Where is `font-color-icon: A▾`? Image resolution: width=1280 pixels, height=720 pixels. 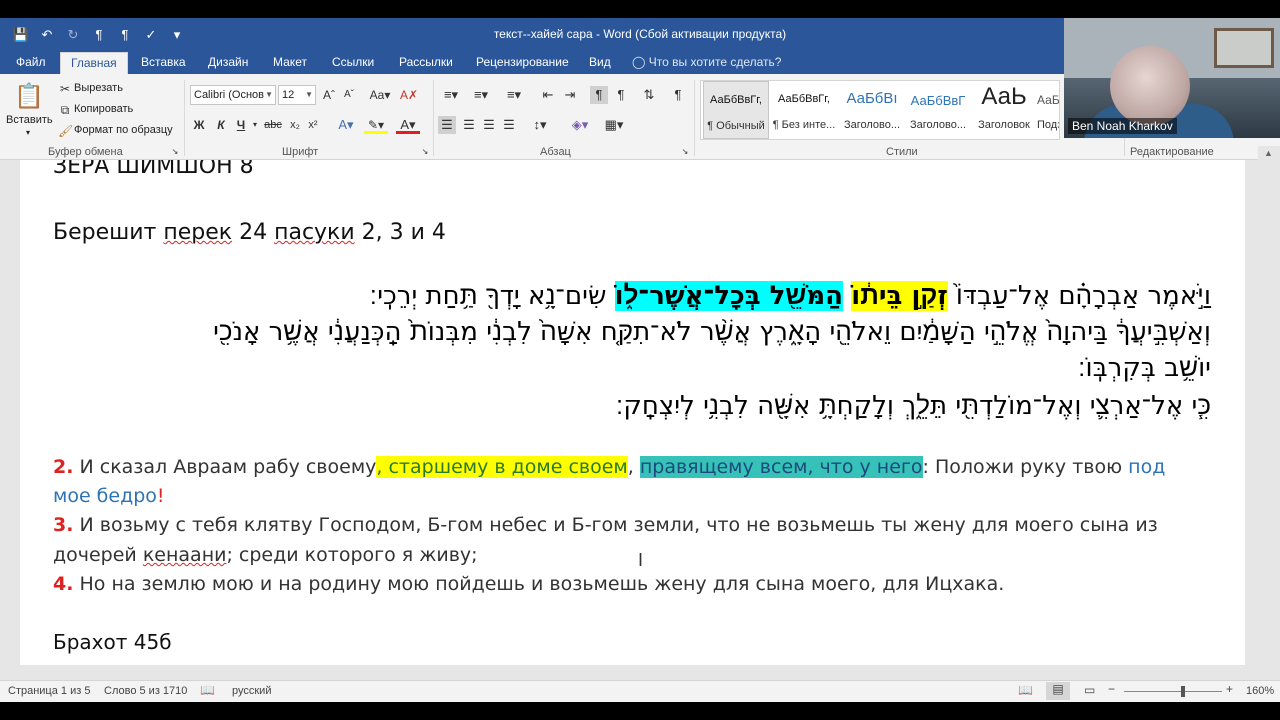
font-color-icon: A▾ is located at coordinates (408, 125).